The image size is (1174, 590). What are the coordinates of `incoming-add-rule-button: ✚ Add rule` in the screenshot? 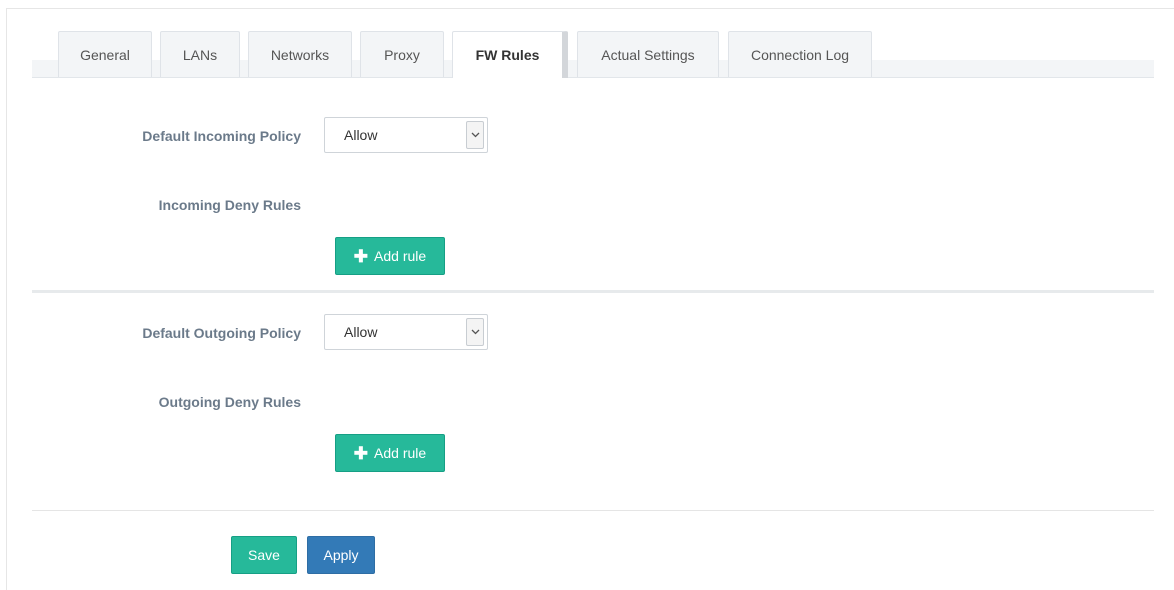 It's located at (390, 256).